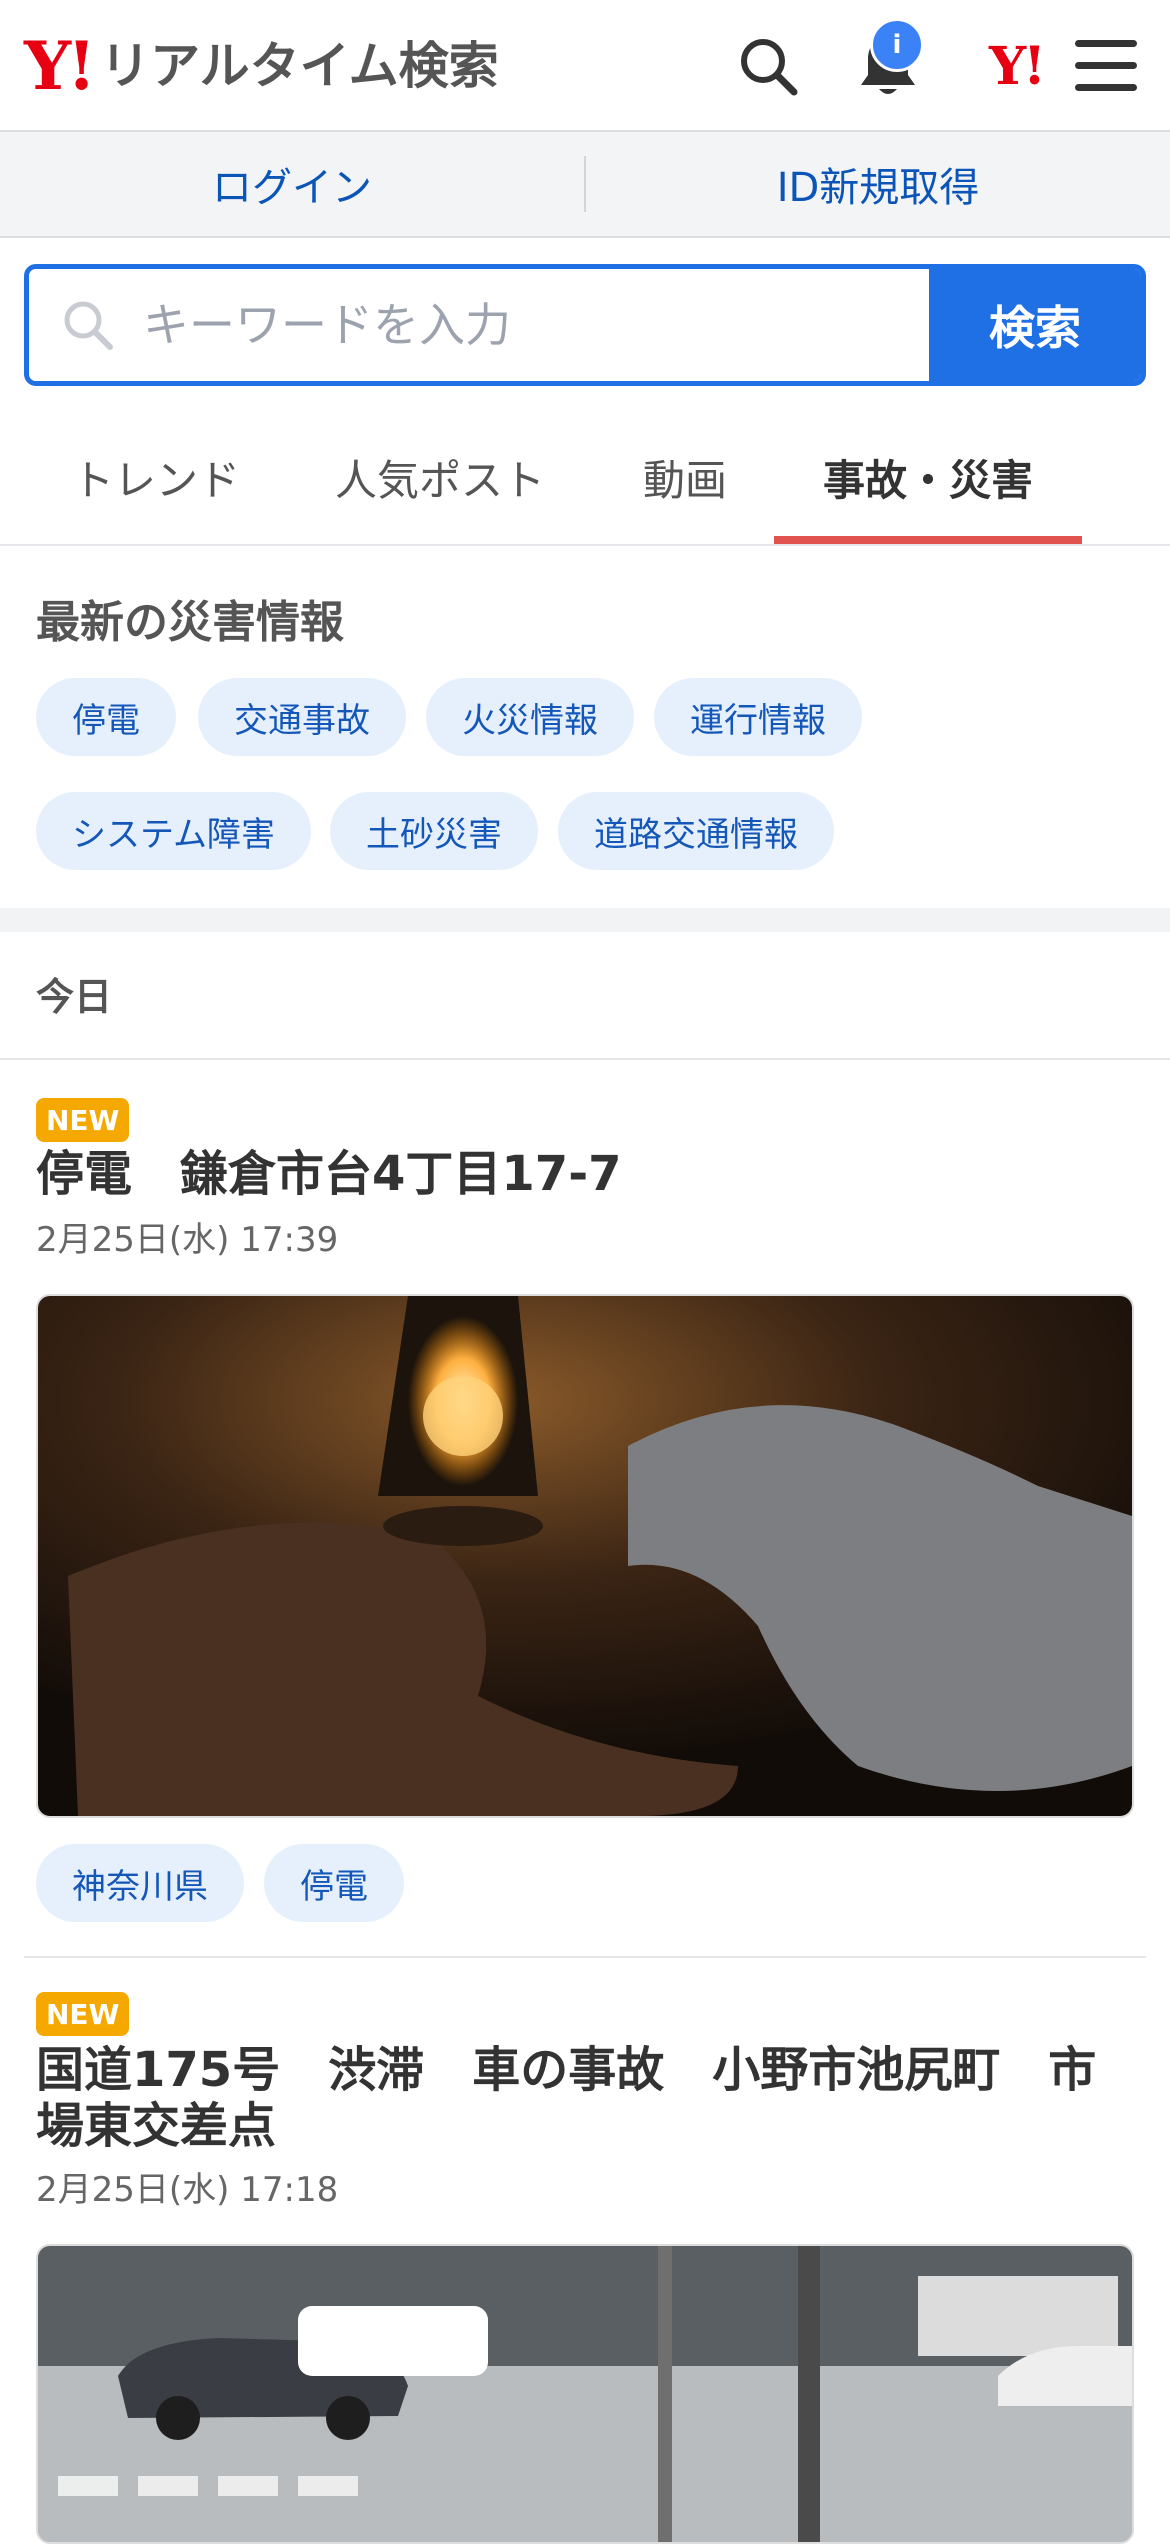 This screenshot has height=2544, width=1170. I want to click on post-title: 停電 鎌倉市台4丁目17-7, so click(586, 1174).